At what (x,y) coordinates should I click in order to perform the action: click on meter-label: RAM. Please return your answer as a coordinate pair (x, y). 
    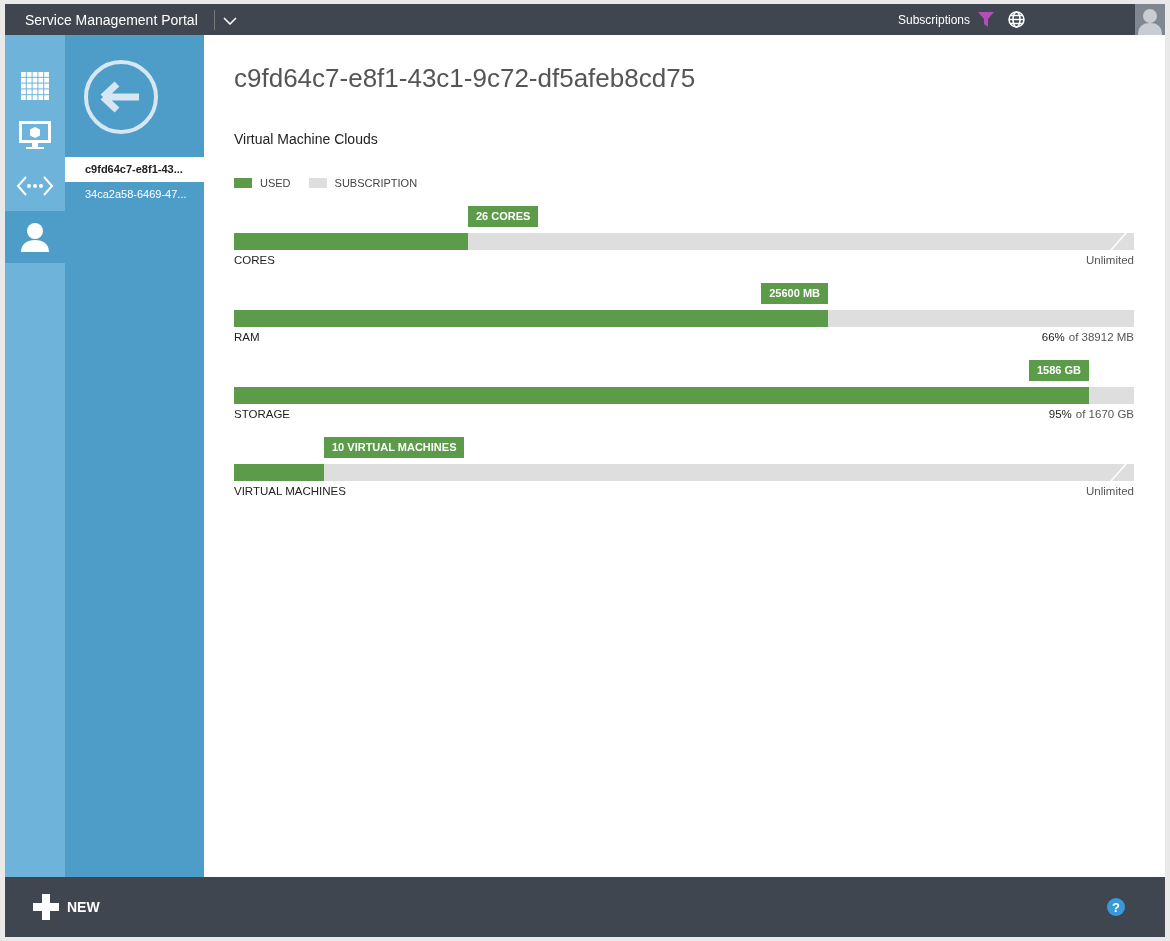
    Looking at the image, I should click on (247, 337).